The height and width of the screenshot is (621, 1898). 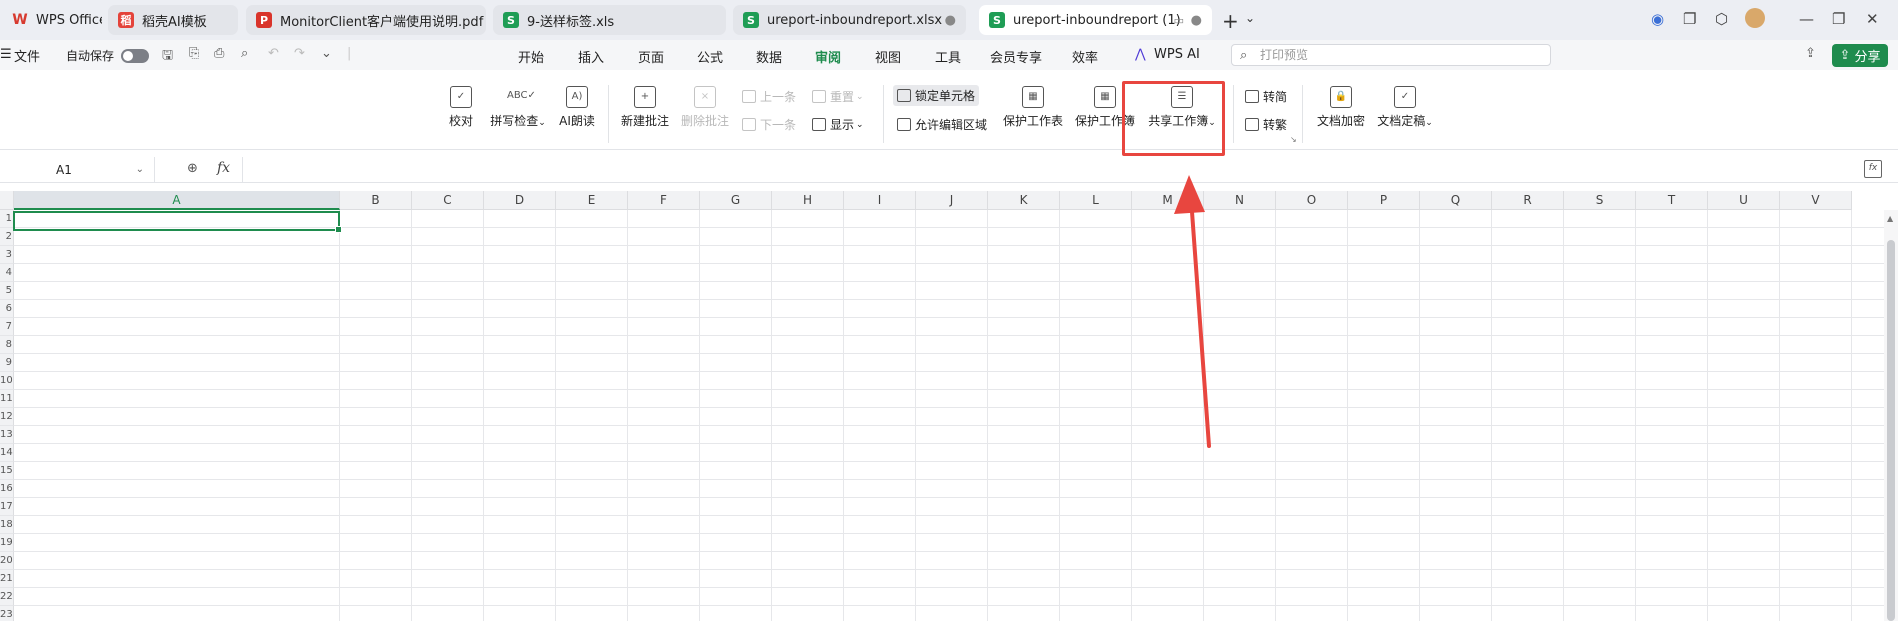 I want to click on row-header-14: 14, so click(x=7, y=453).